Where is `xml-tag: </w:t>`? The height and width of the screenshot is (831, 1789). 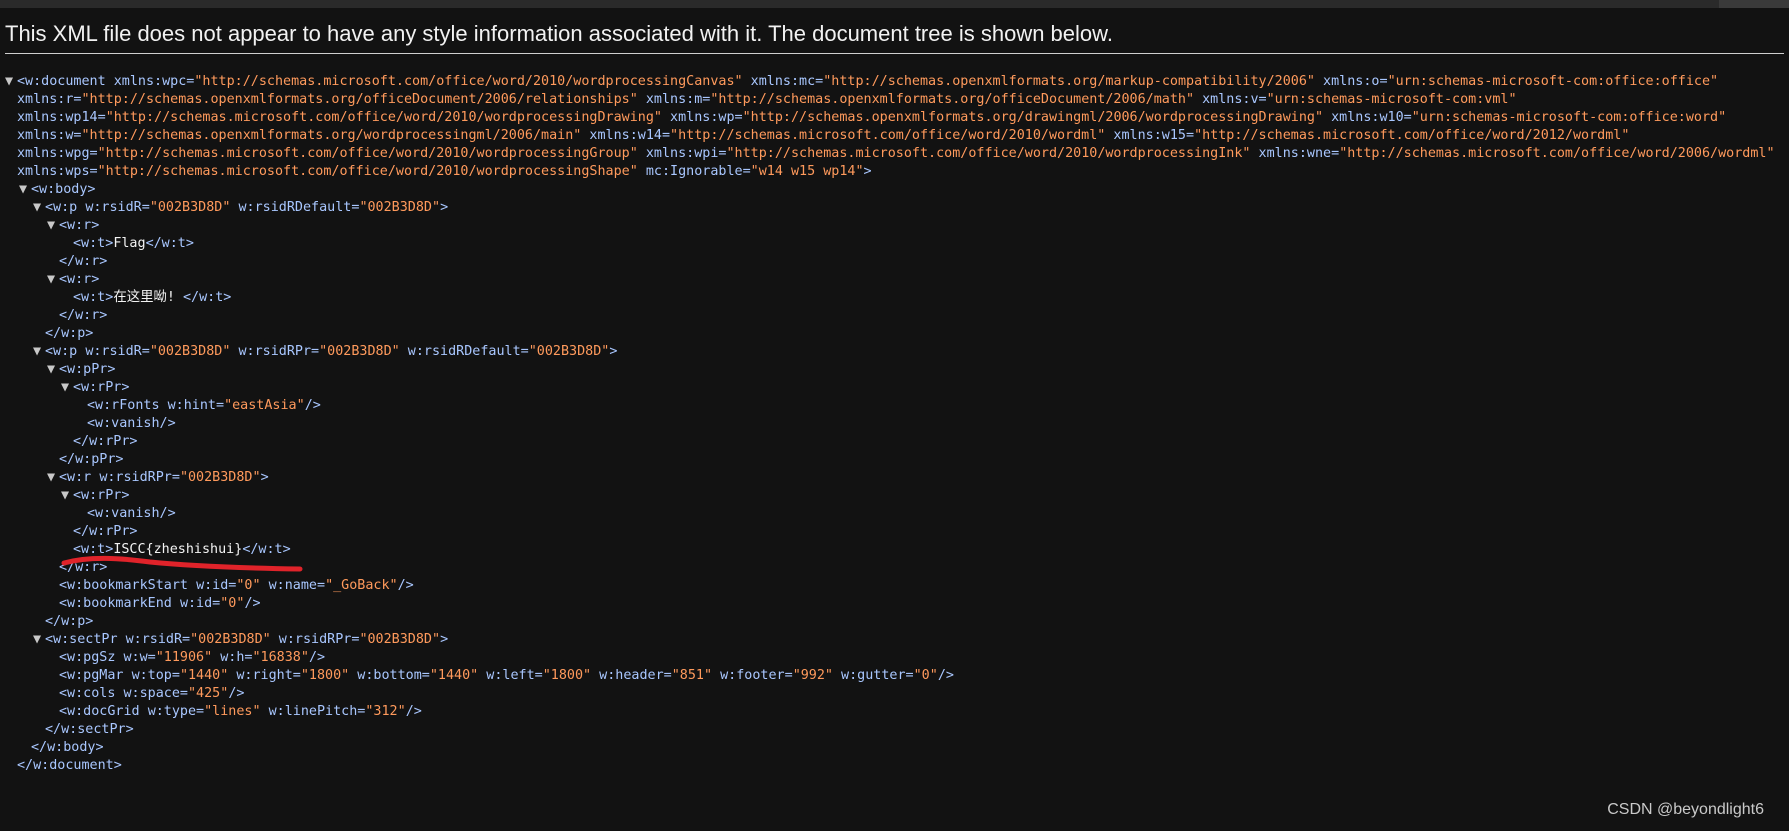
xml-tag: </w:t> is located at coordinates (207, 297).